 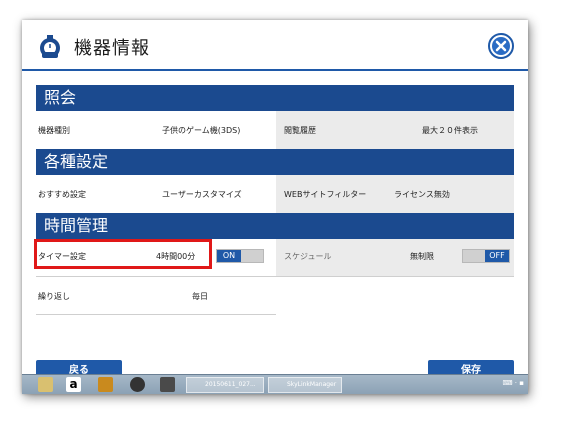 I want to click on page-title: 機器情報, so click(x=112, y=48).